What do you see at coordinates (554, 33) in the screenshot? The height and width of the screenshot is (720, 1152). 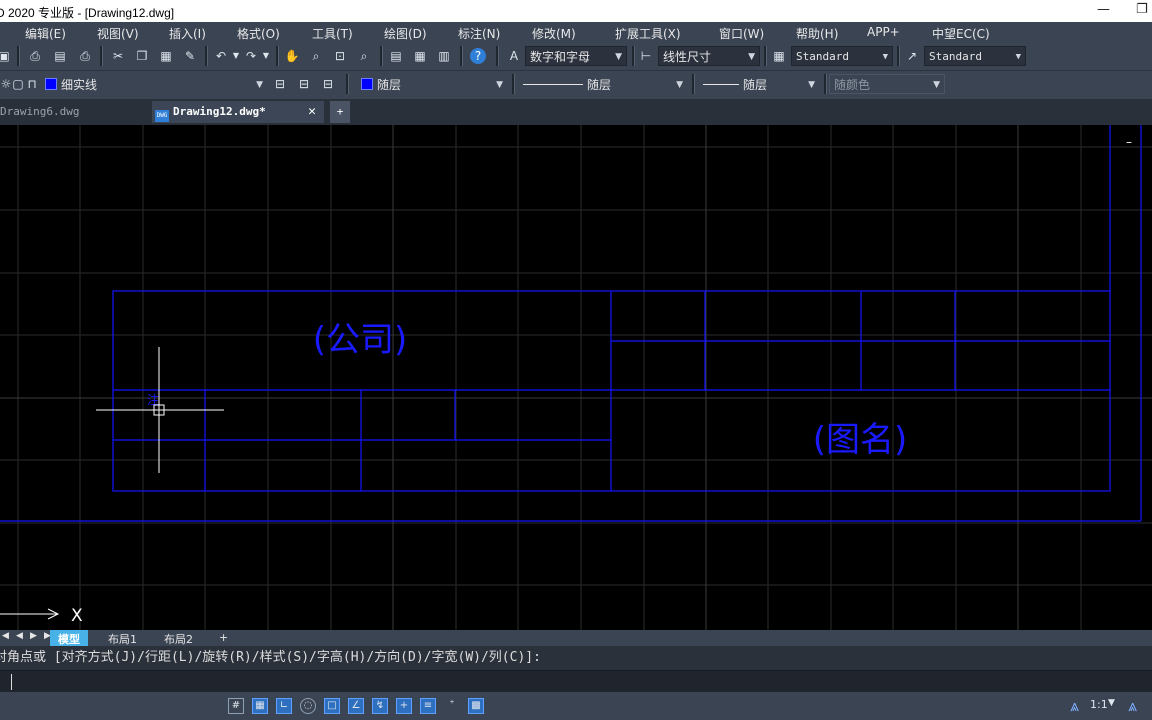 I see `menu-modify: 修改(M)` at bounding box center [554, 33].